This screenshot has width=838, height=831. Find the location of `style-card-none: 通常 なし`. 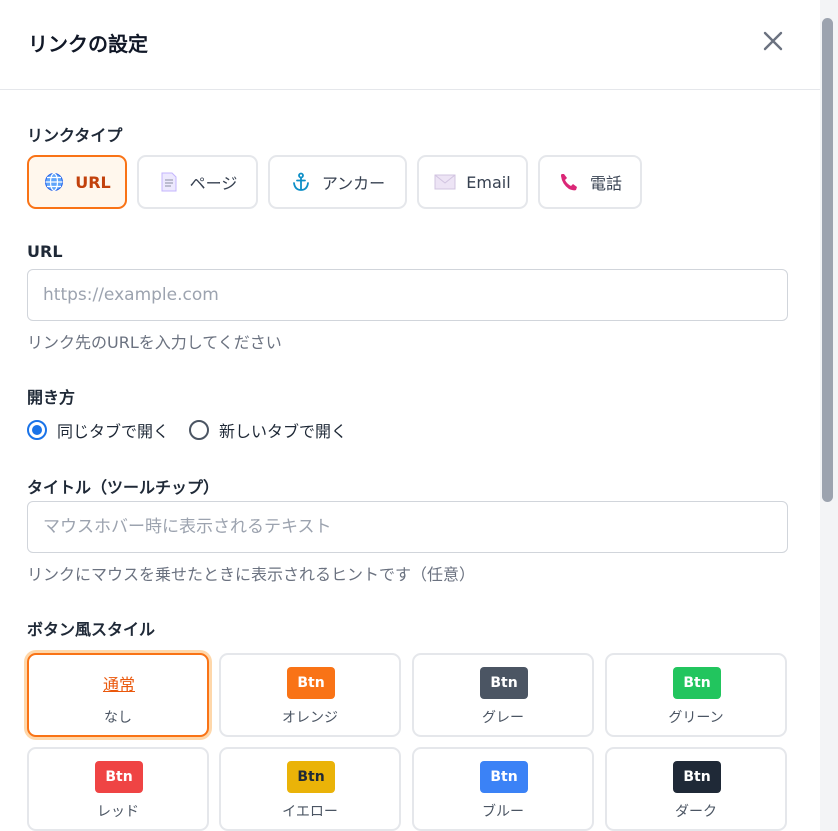

style-card-none: 通常 なし is located at coordinates (118, 695).